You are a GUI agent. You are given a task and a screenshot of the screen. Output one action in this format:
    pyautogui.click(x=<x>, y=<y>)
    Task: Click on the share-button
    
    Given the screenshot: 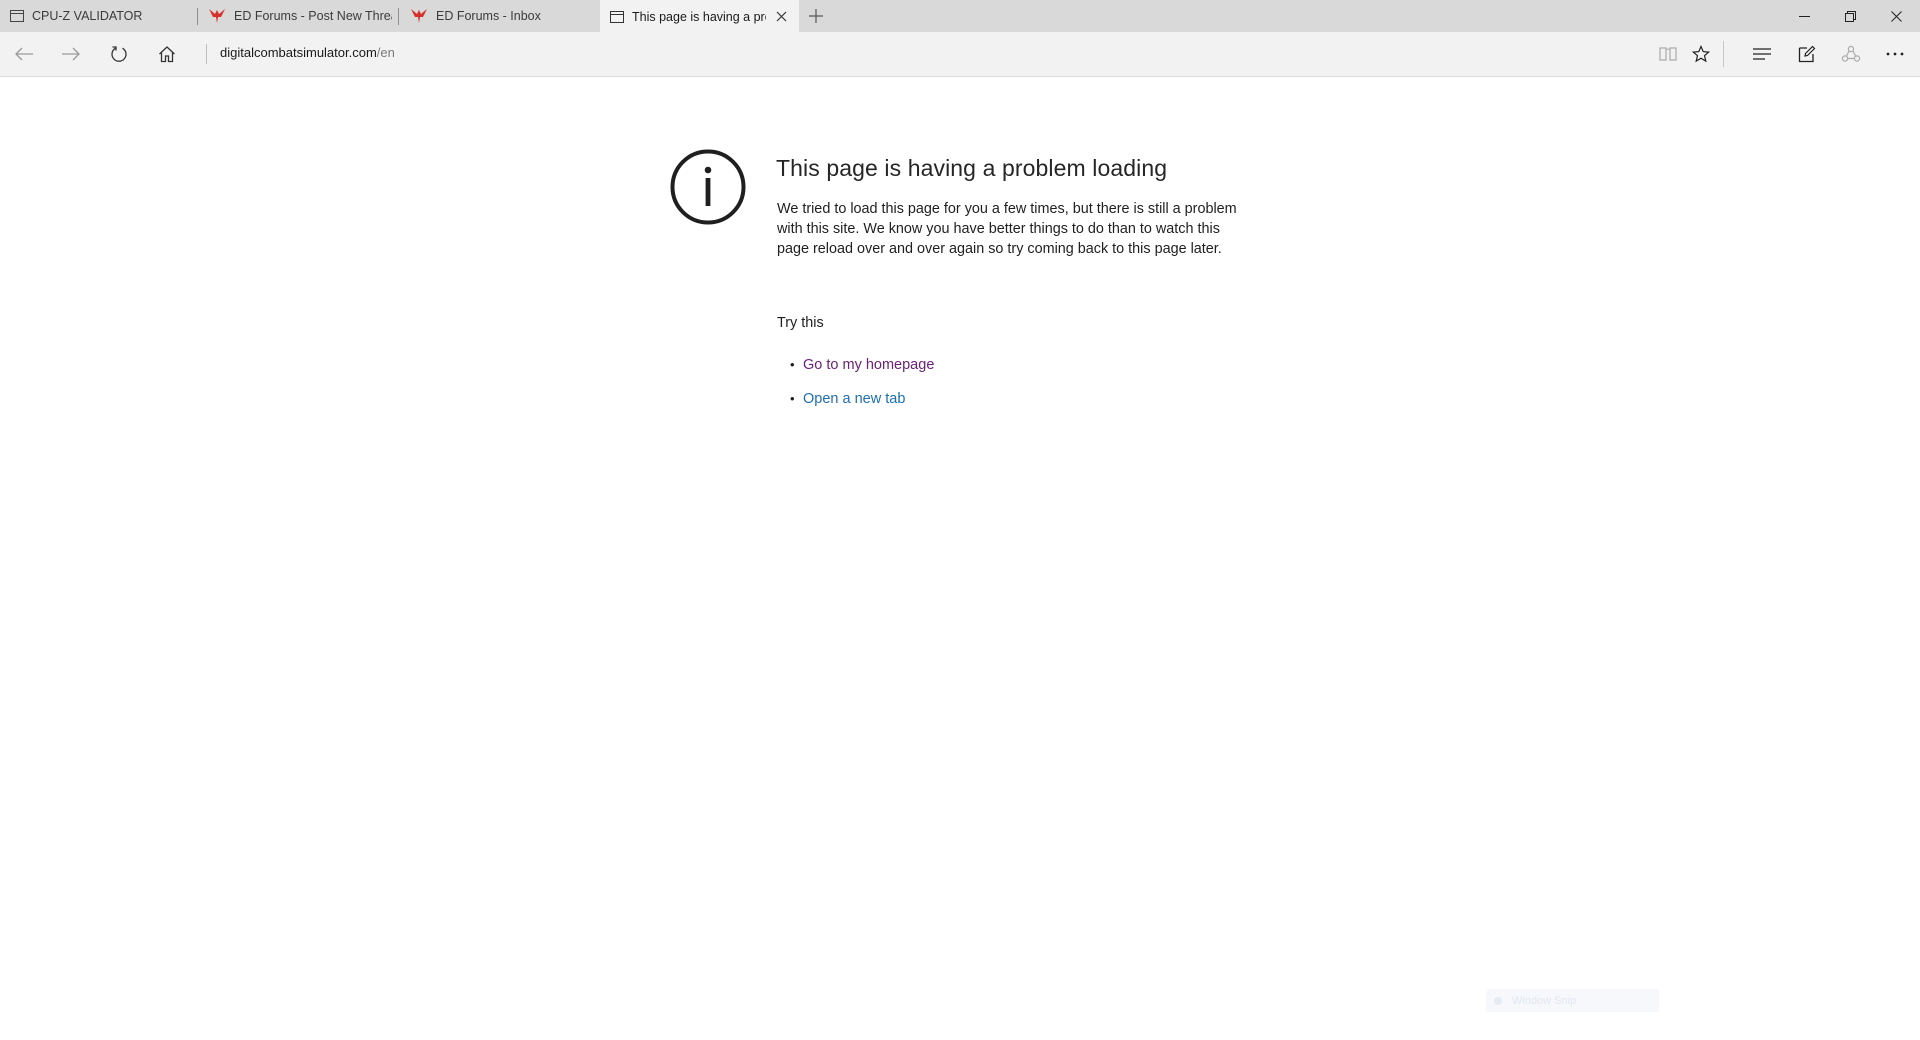 What is the action you would take?
    pyautogui.click(x=1851, y=54)
    